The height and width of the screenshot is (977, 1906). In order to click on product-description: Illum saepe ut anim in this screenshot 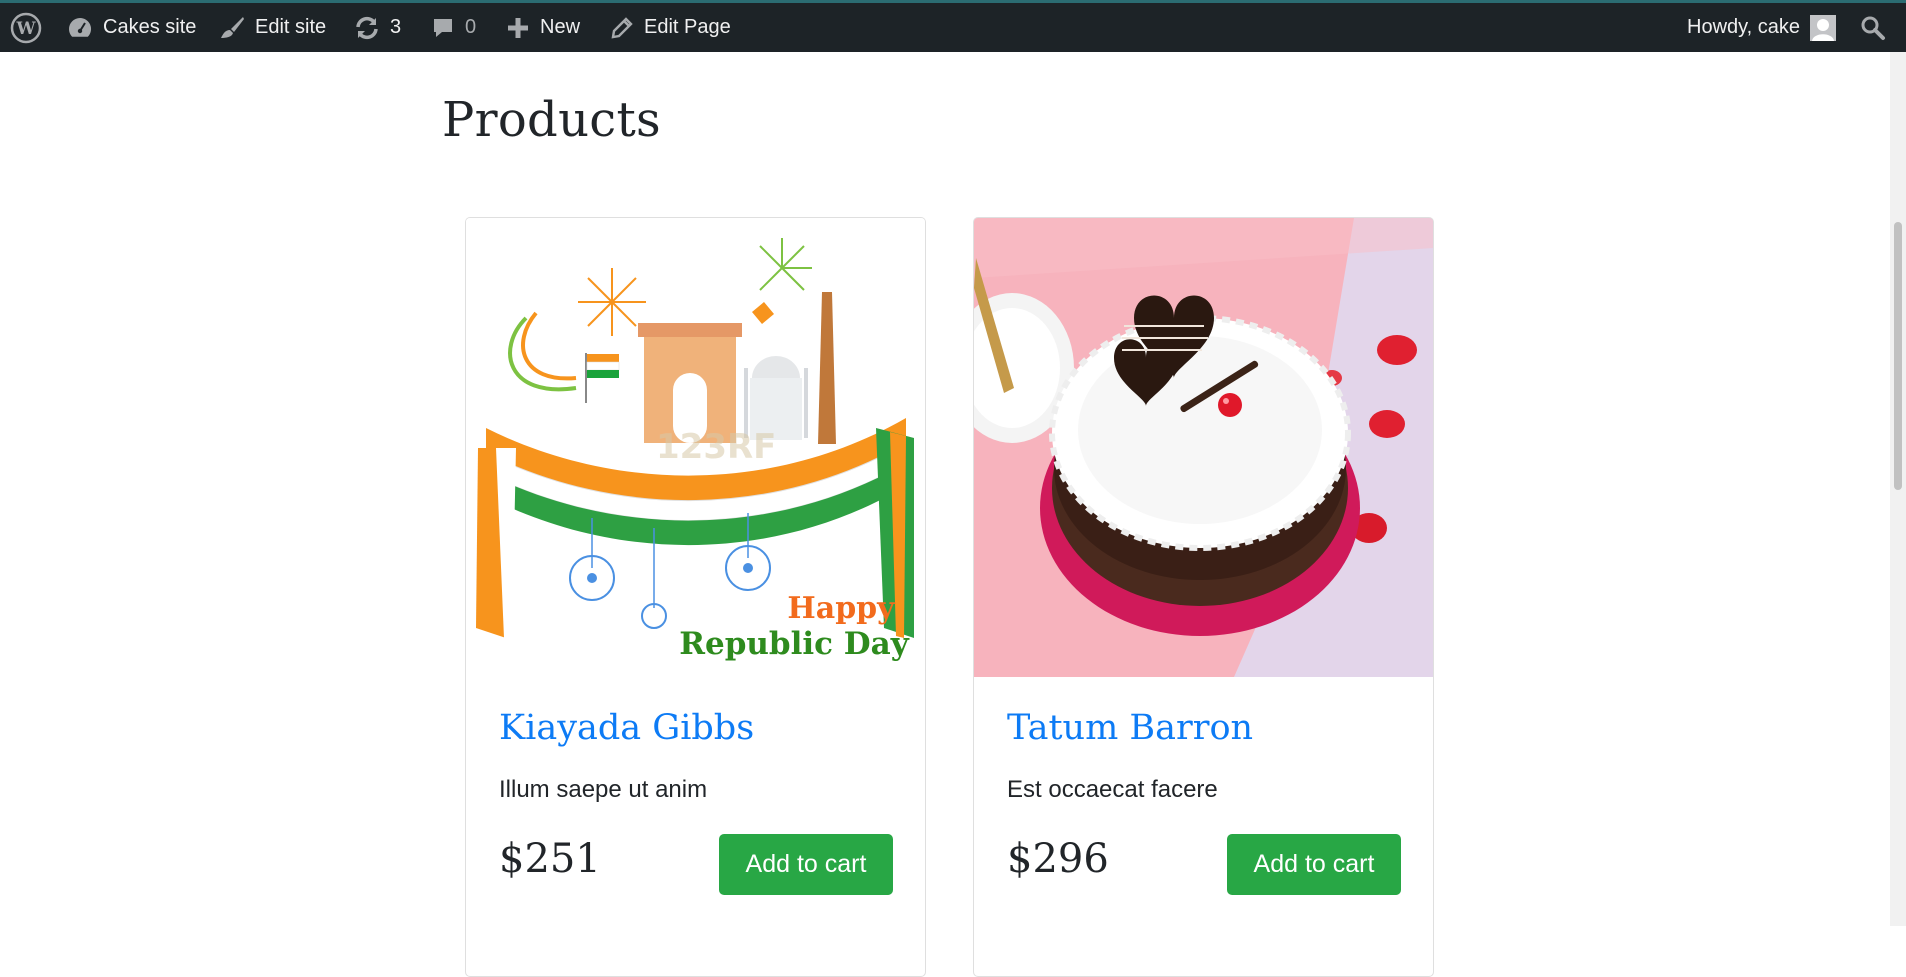, I will do `click(603, 789)`.